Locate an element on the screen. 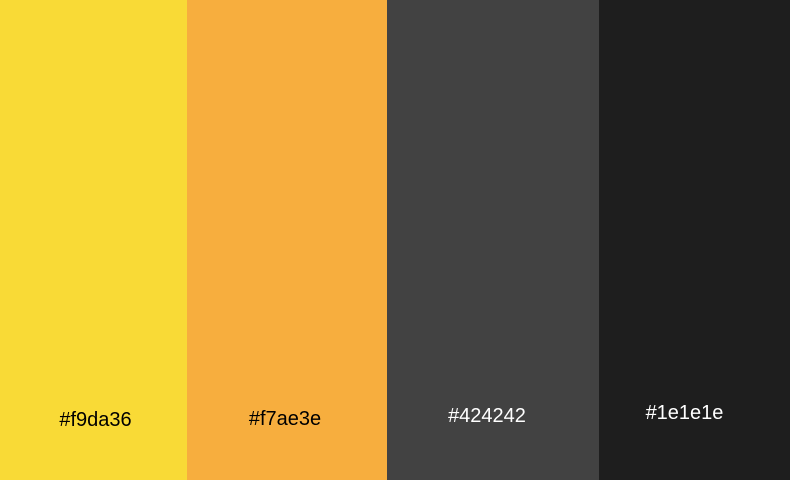  swatch-hex-label: #f9da36 is located at coordinates (95, 420).